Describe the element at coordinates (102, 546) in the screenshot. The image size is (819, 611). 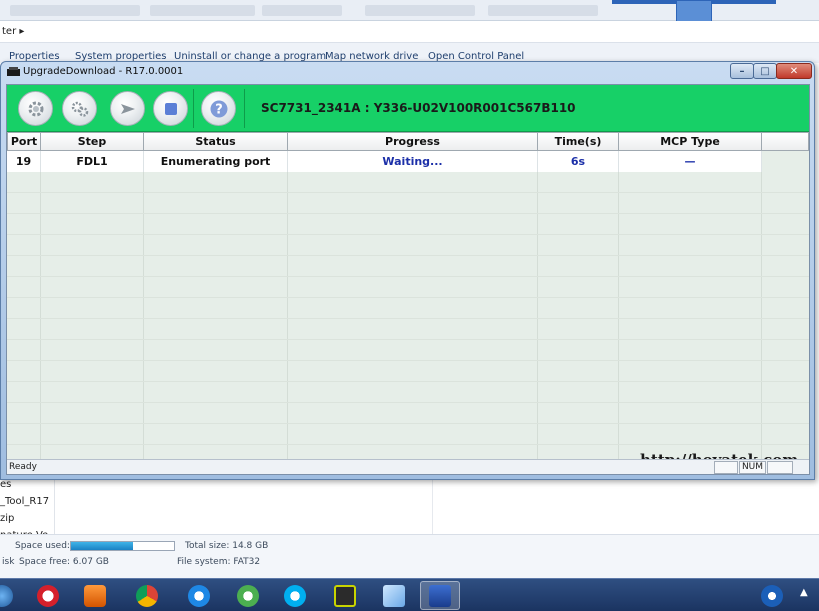
I see `space-used-fill` at that location.